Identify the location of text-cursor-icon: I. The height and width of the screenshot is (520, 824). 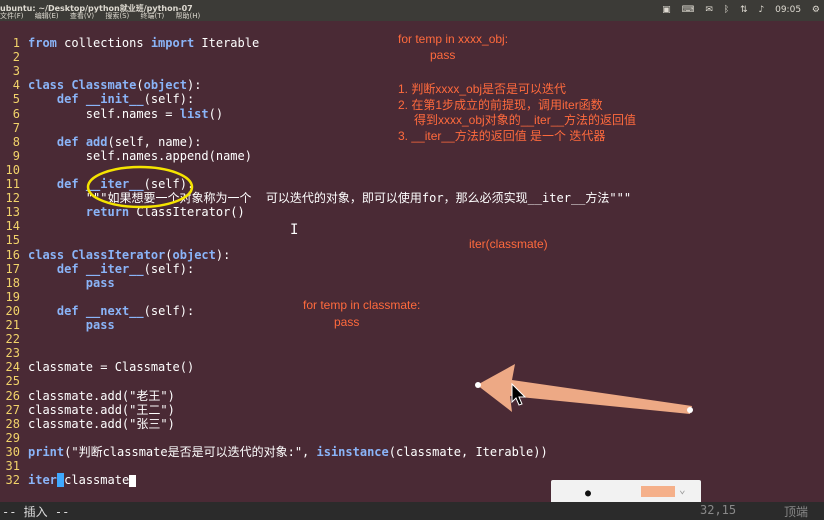
(294, 230).